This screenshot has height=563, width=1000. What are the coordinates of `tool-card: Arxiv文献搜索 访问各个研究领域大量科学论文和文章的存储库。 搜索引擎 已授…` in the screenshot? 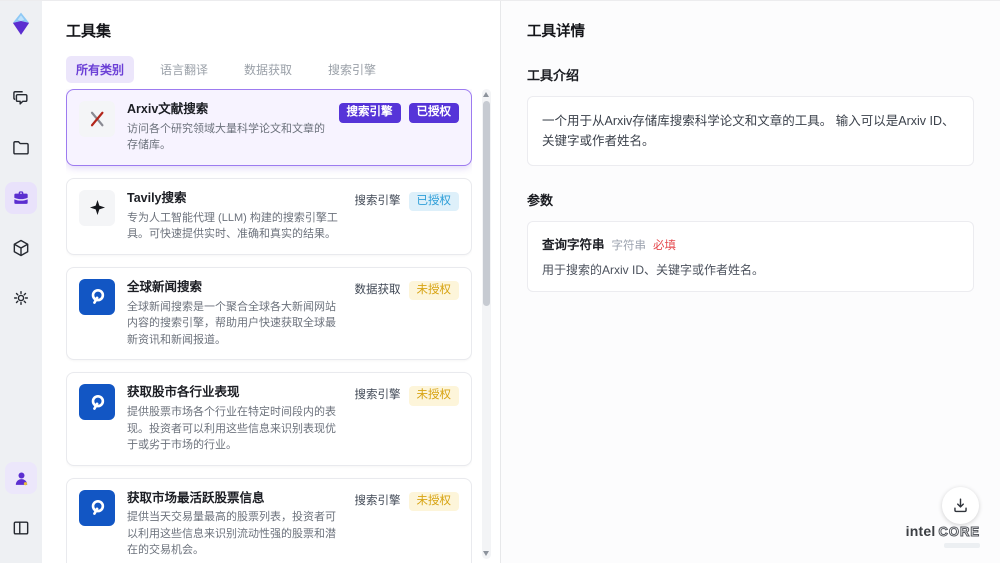 It's located at (269, 127).